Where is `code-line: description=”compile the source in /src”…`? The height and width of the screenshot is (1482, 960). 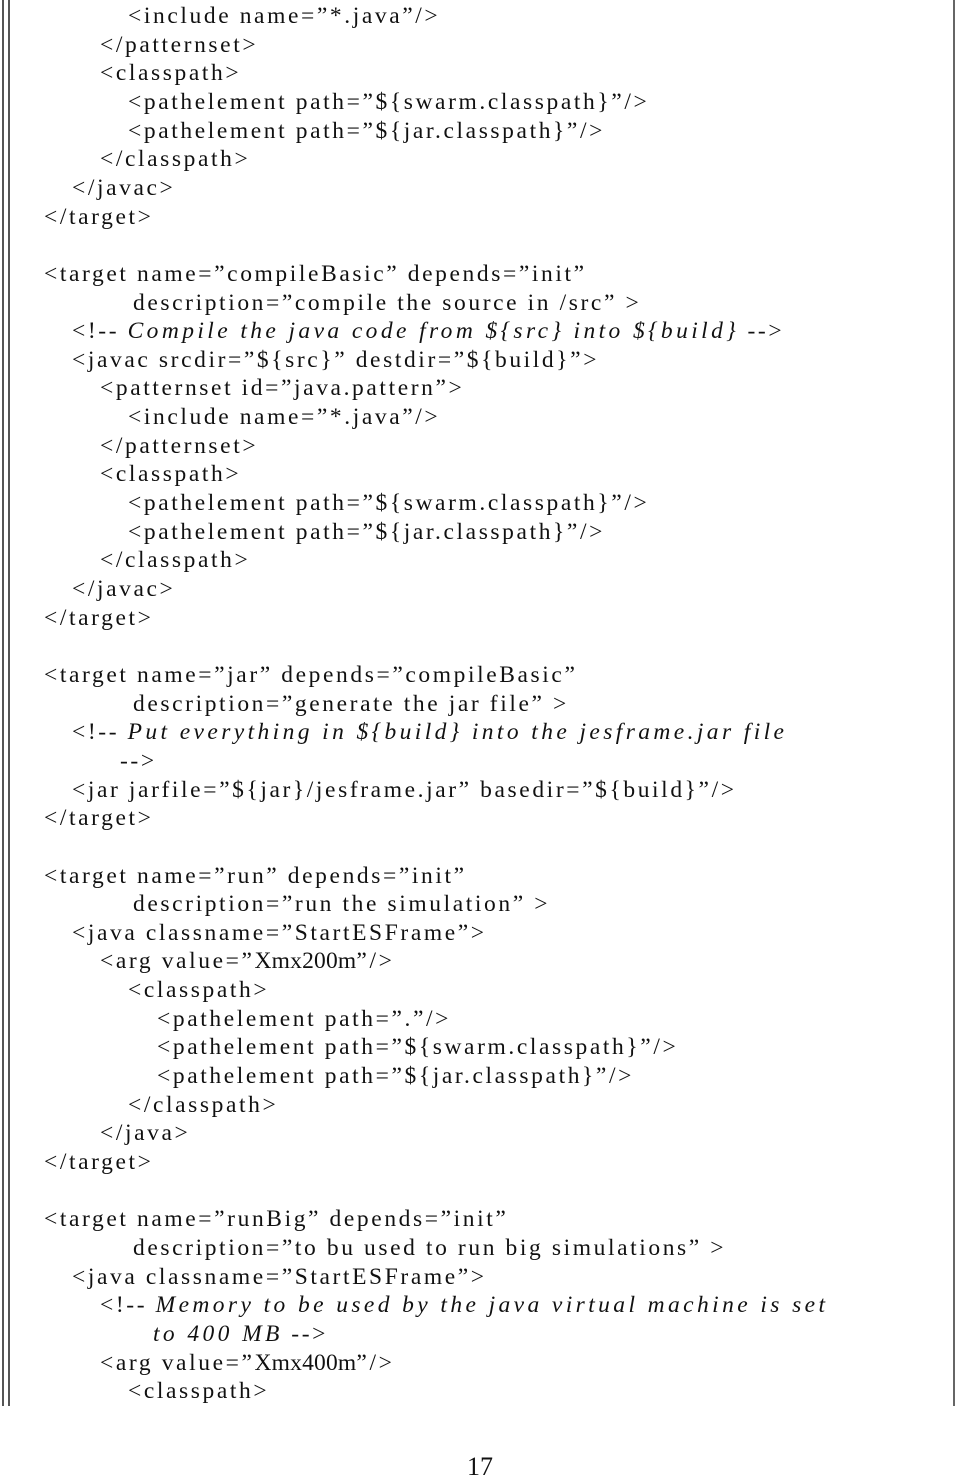 code-line: description=”compile the source in /src”… is located at coordinates (387, 303).